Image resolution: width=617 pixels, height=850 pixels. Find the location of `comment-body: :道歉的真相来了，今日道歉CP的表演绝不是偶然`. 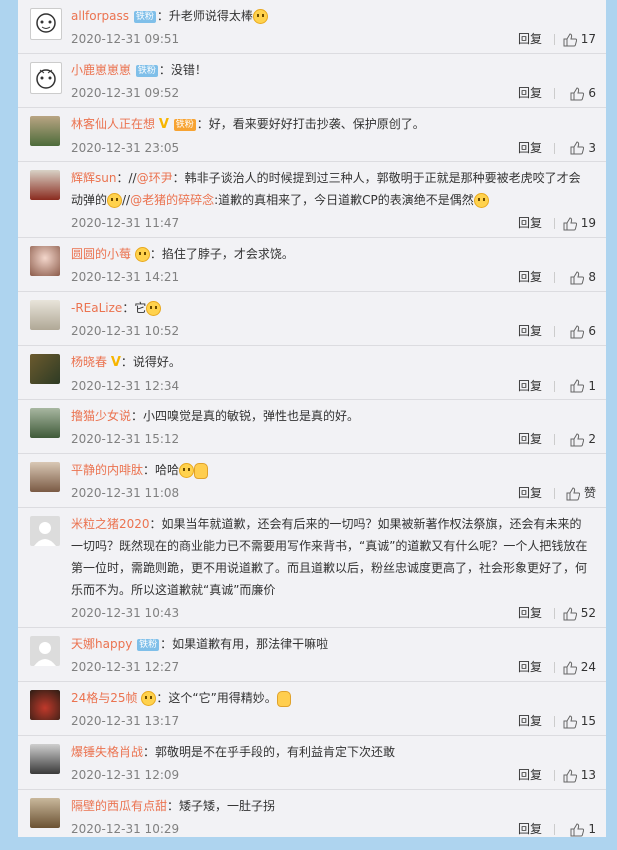

comment-body: :道歉的真相来了，今日道歉CP的表演绝不是偶然 is located at coordinates (344, 200).